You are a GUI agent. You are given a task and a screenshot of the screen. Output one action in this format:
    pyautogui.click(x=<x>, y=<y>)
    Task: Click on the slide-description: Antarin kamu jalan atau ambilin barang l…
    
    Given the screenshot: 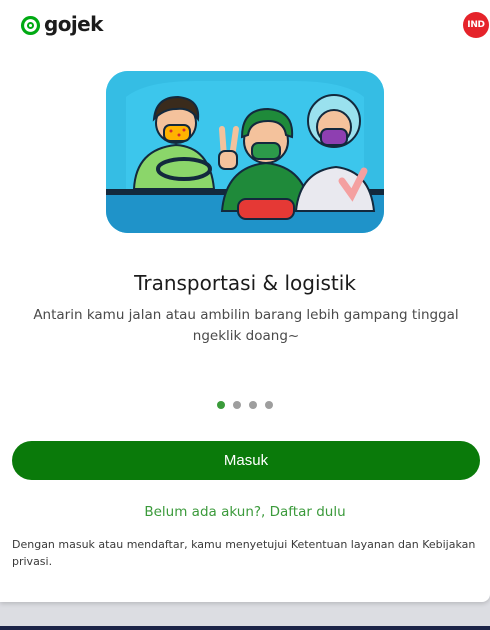 What is the action you would take?
    pyautogui.click(x=246, y=325)
    